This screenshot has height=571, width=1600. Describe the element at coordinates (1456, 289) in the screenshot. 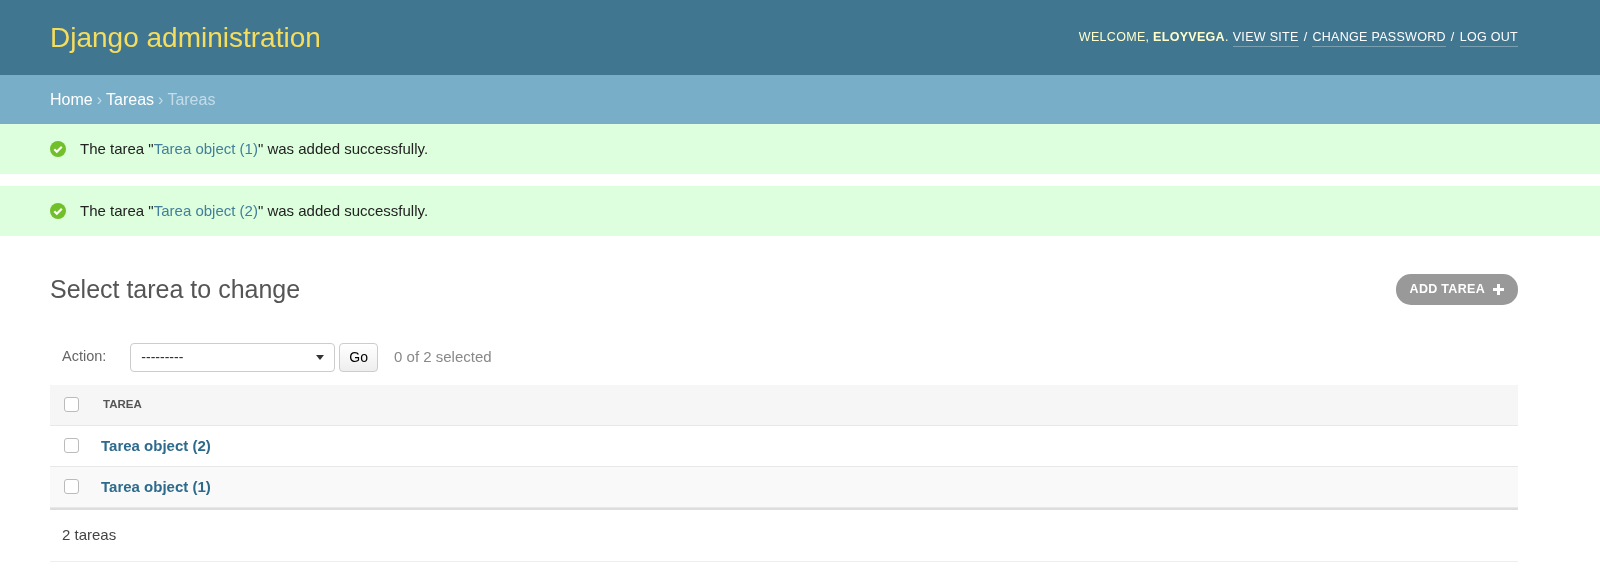

I see `add-button: ADD TAREA` at that location.